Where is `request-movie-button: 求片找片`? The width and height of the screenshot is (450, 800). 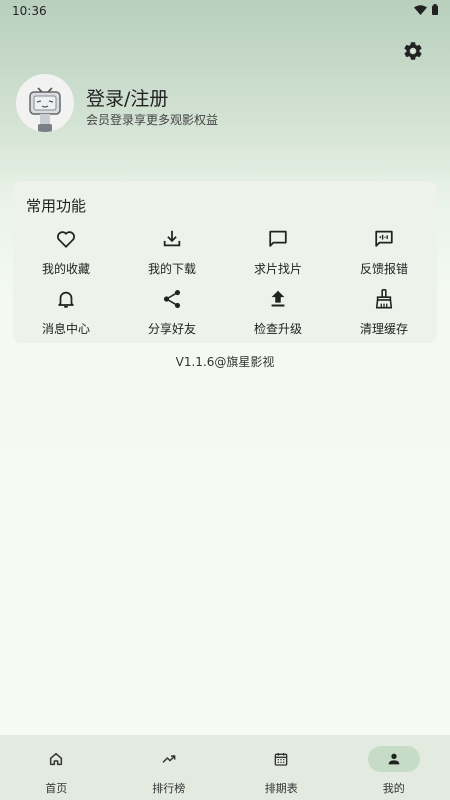 request-movie-button: 求片找片 is located at coordinates (278, 255).